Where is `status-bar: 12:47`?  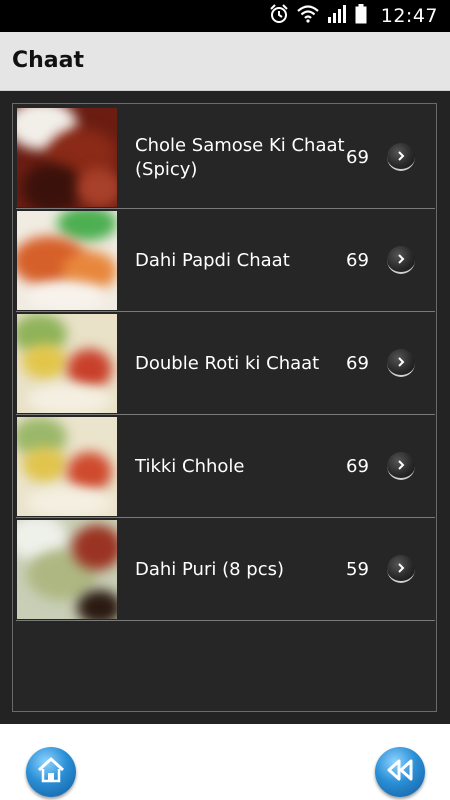 status-bar: 12:47 is located at coordinates (225, 16).